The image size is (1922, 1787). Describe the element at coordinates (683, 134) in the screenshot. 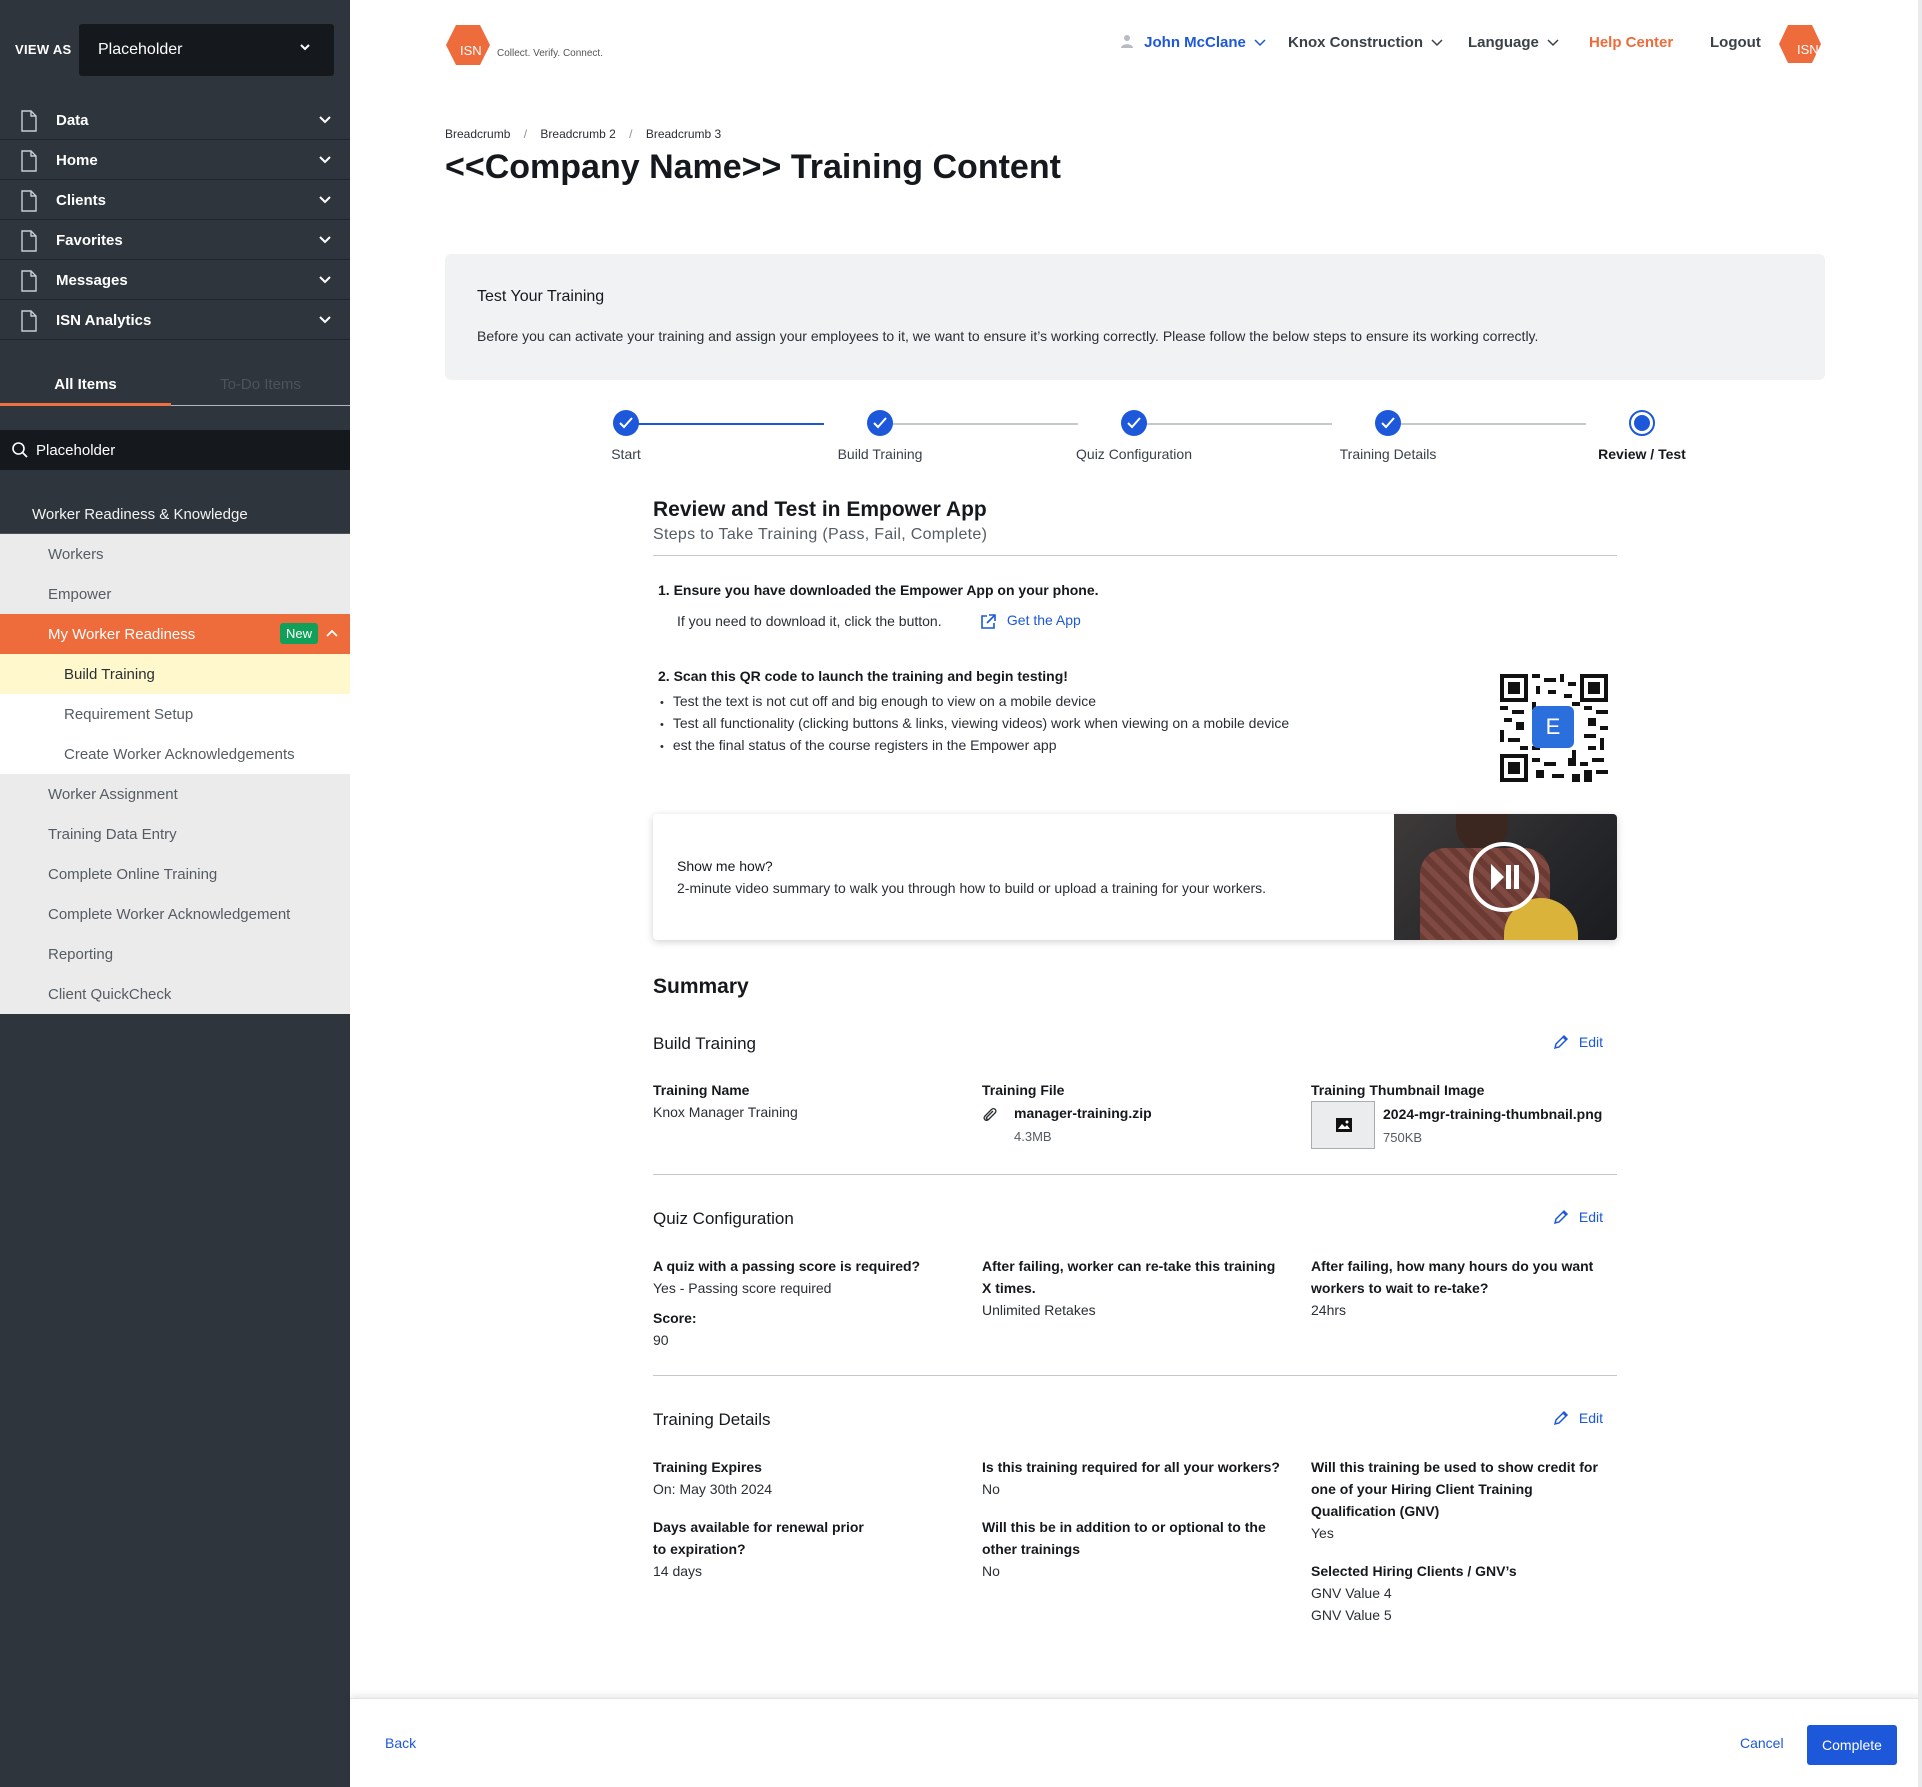

I see `breadcrumb-item: Breadcrumb 3` at that location.